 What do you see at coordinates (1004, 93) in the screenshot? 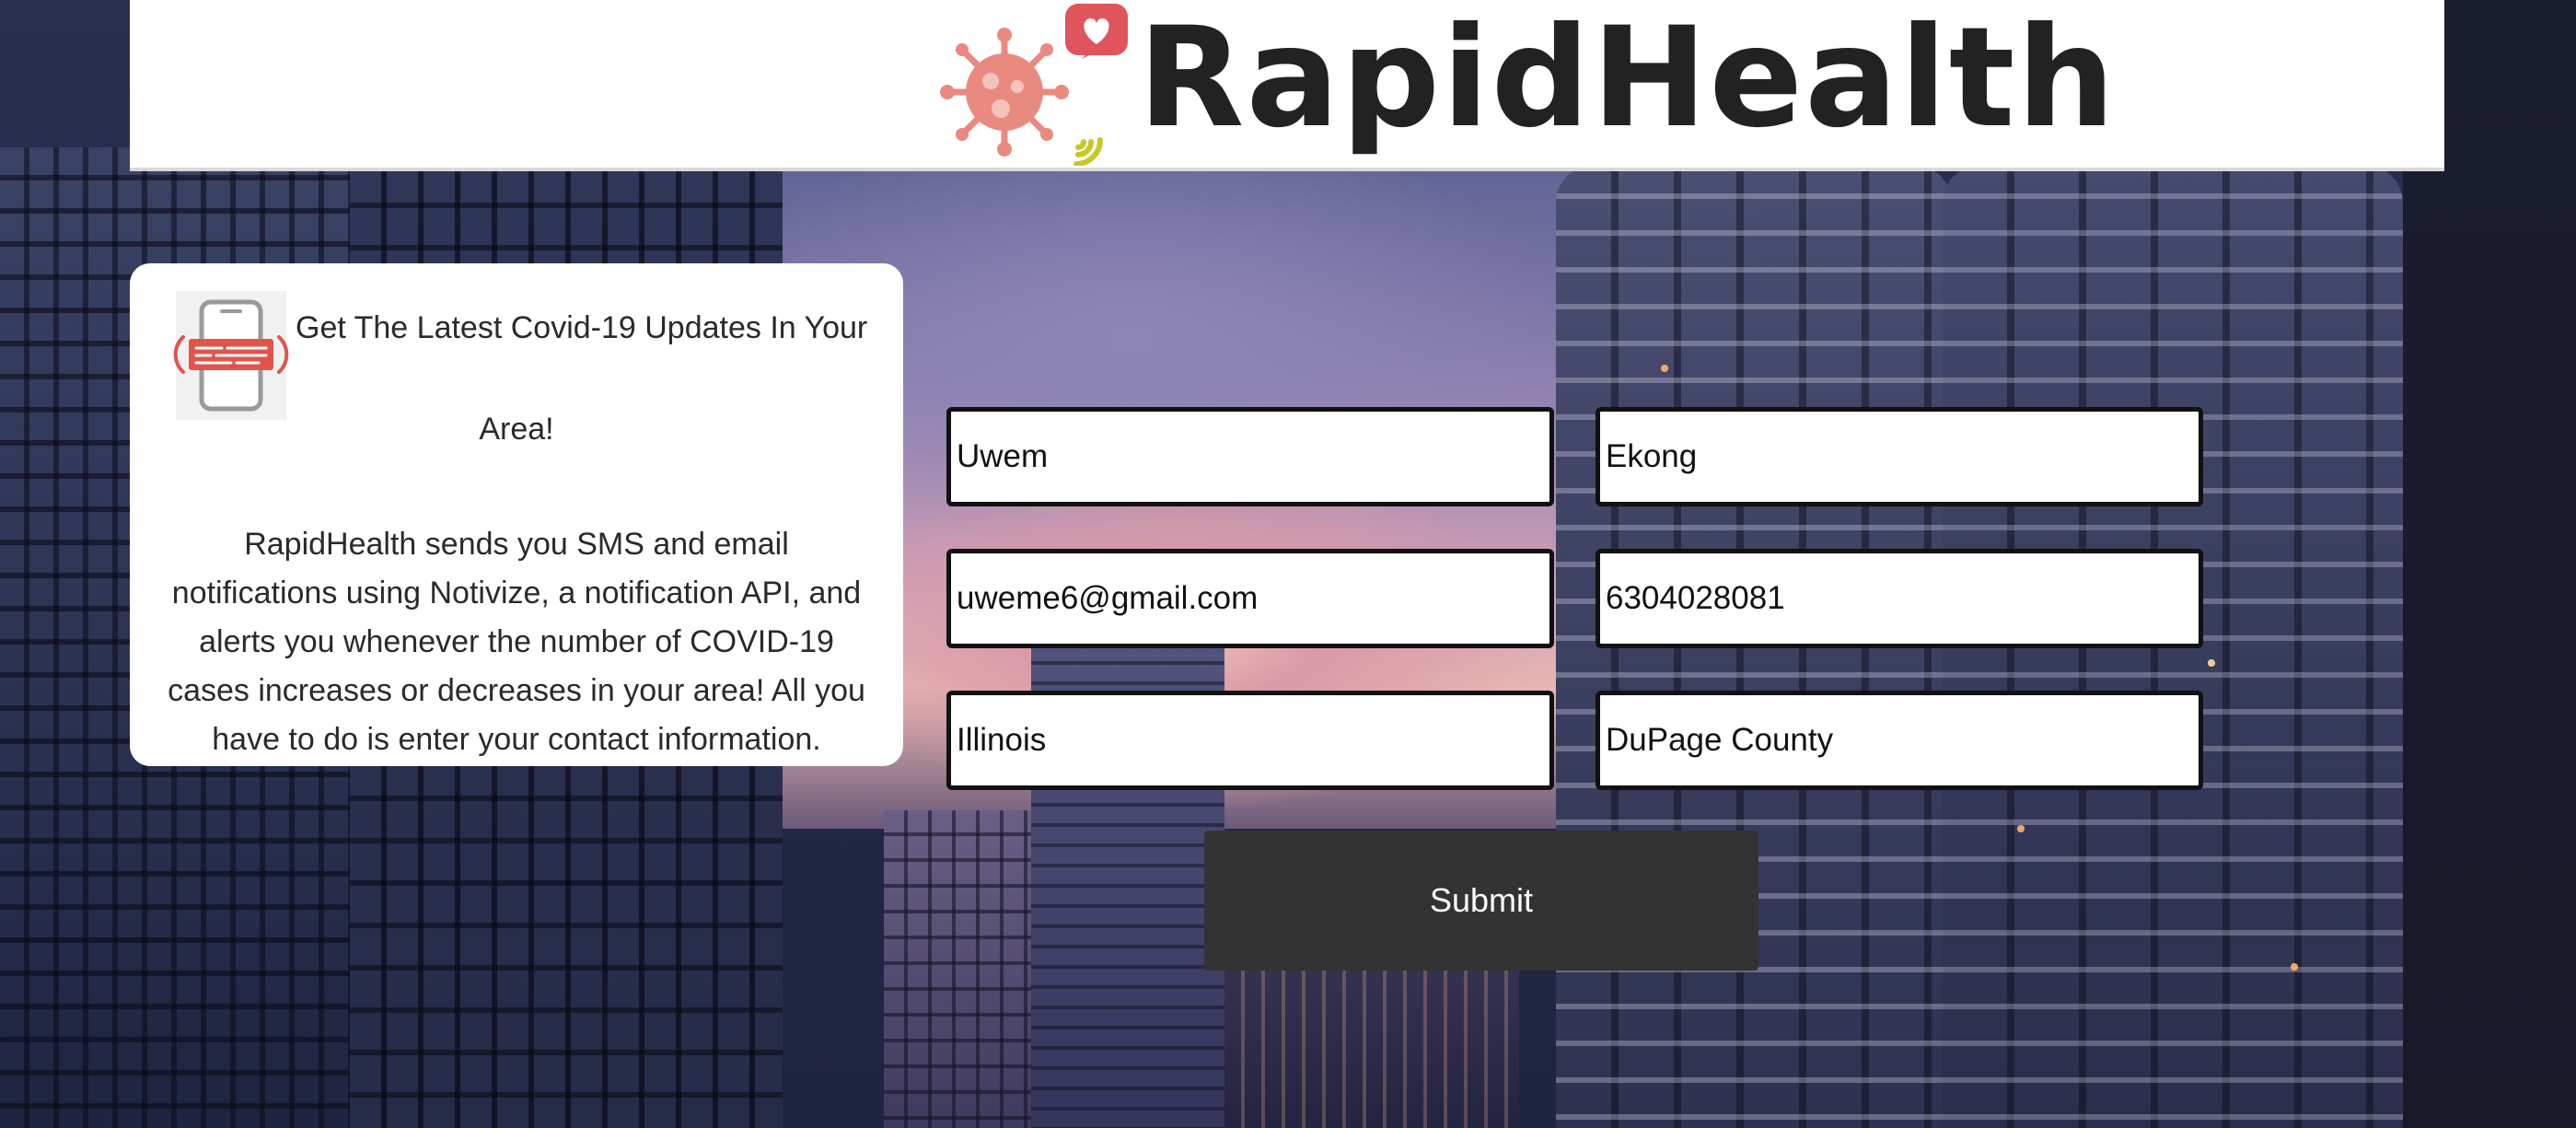
I see `virus-icon` at bounding box center [1004, 93].